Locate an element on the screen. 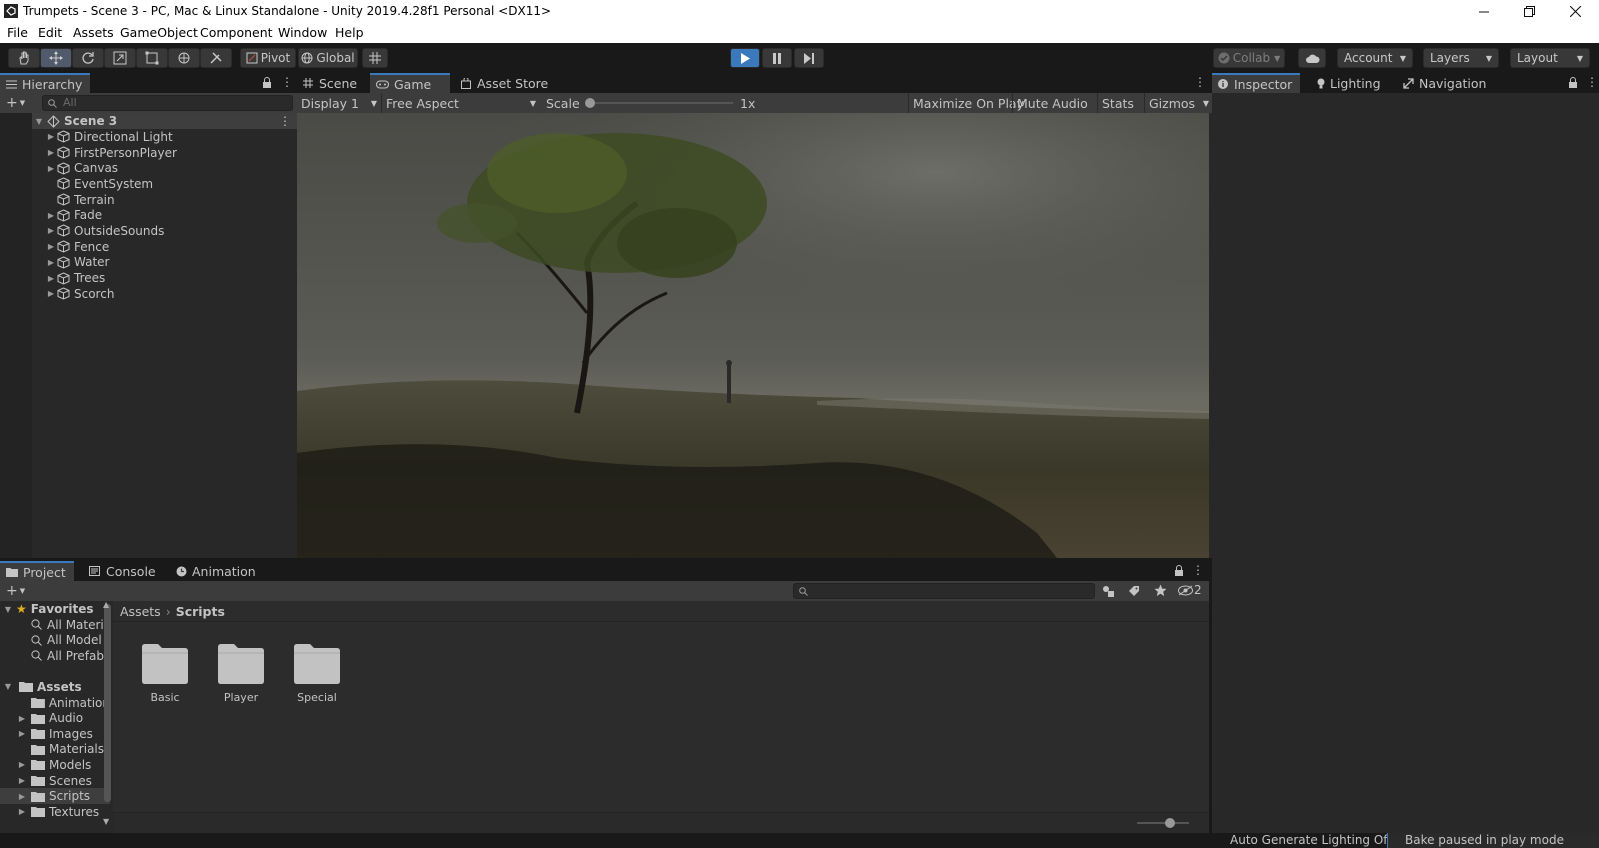  grid-folder-item: Player is located at coordinates (241, 673).